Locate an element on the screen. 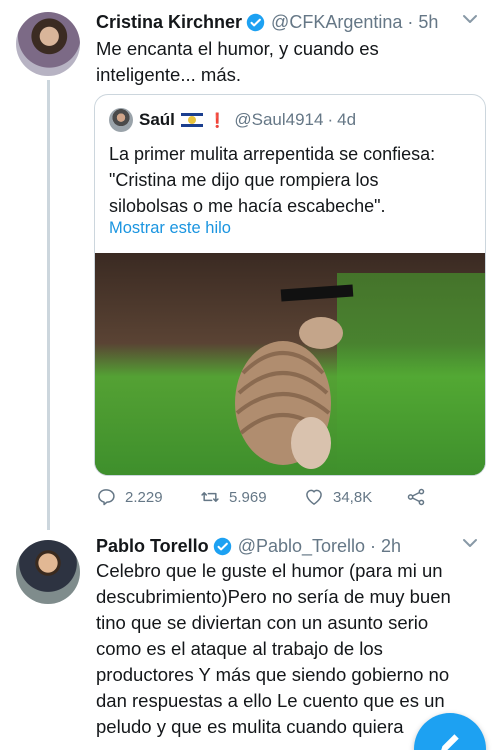  like-button: 34,8K is located at coordinates (355, 497).